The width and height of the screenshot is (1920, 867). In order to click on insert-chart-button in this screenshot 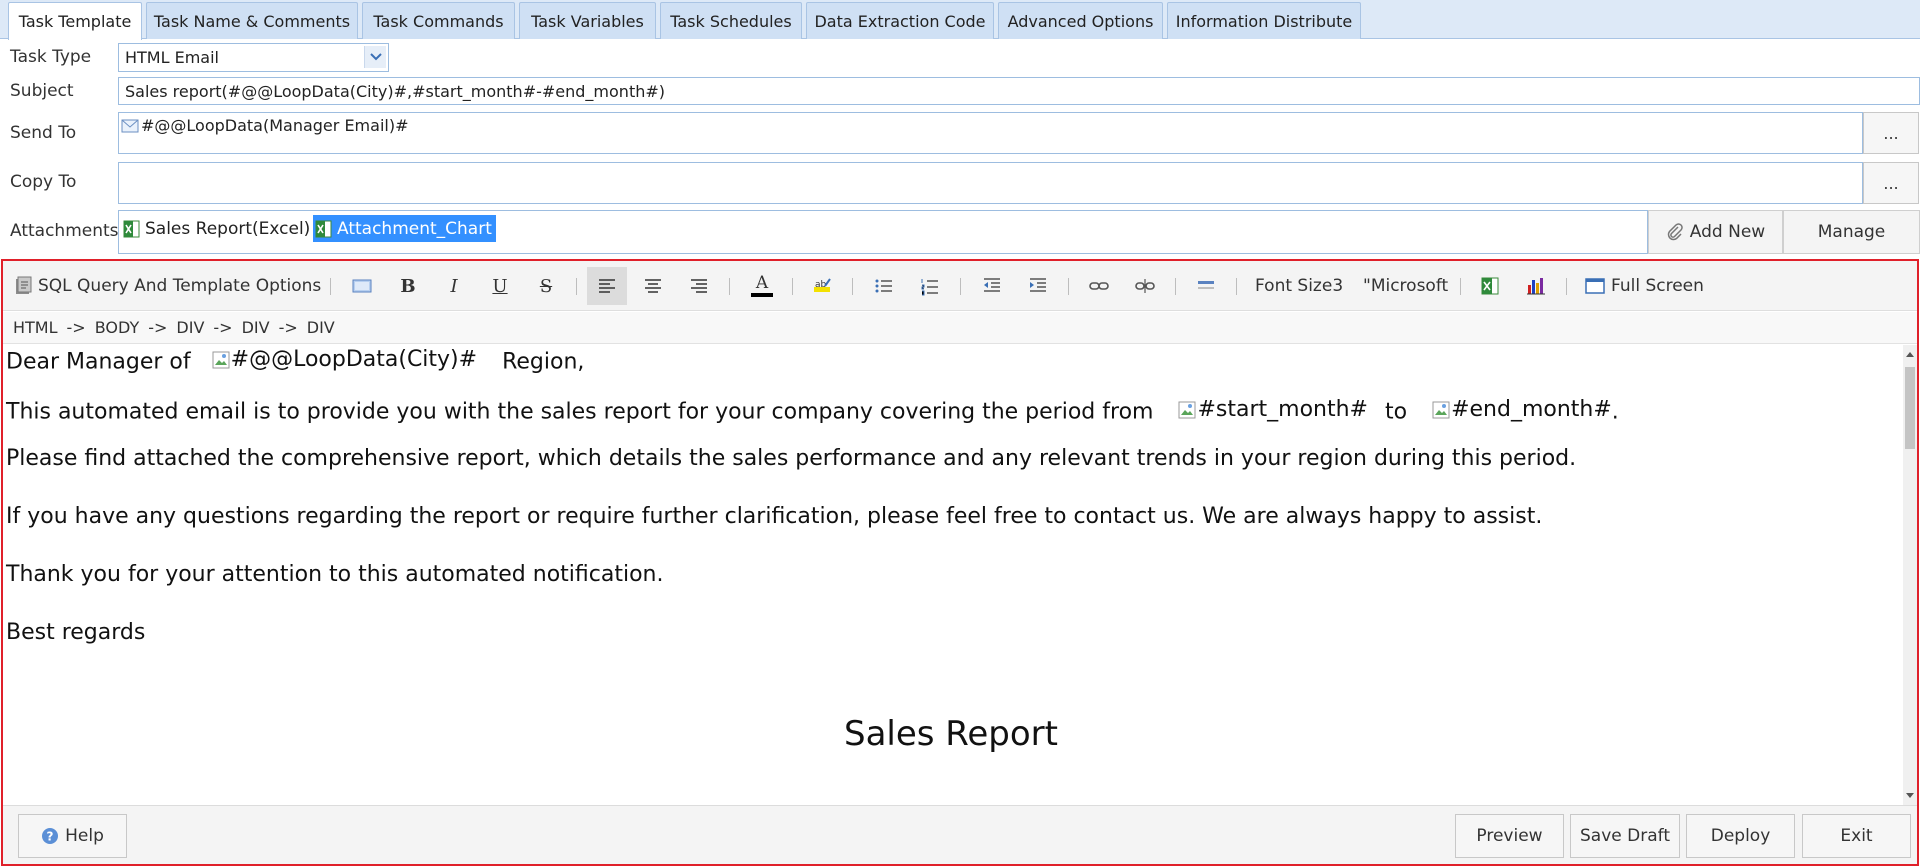, I will do `click(1536, 286)`.